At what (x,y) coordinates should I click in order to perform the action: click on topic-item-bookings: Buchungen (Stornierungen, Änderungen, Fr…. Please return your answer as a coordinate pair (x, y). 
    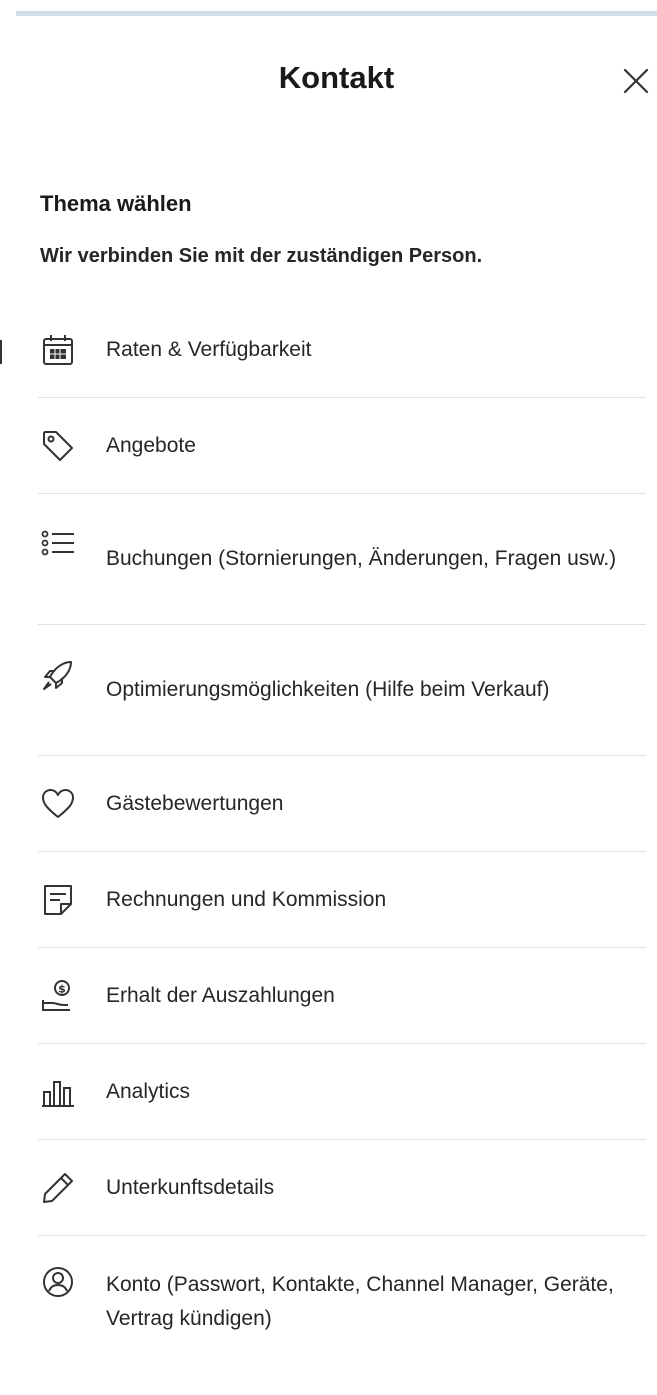
    Looking at the image, I should click on (342, 559).